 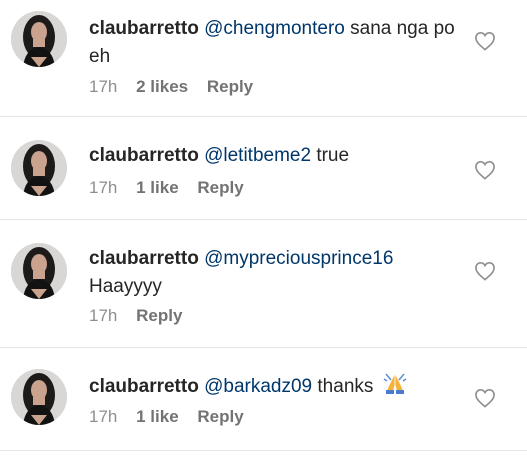 What do you see at coordinates (274, 28) in the screenshot?
I see `comment-mention: @chengmontero` at bounding box center [274, 28].